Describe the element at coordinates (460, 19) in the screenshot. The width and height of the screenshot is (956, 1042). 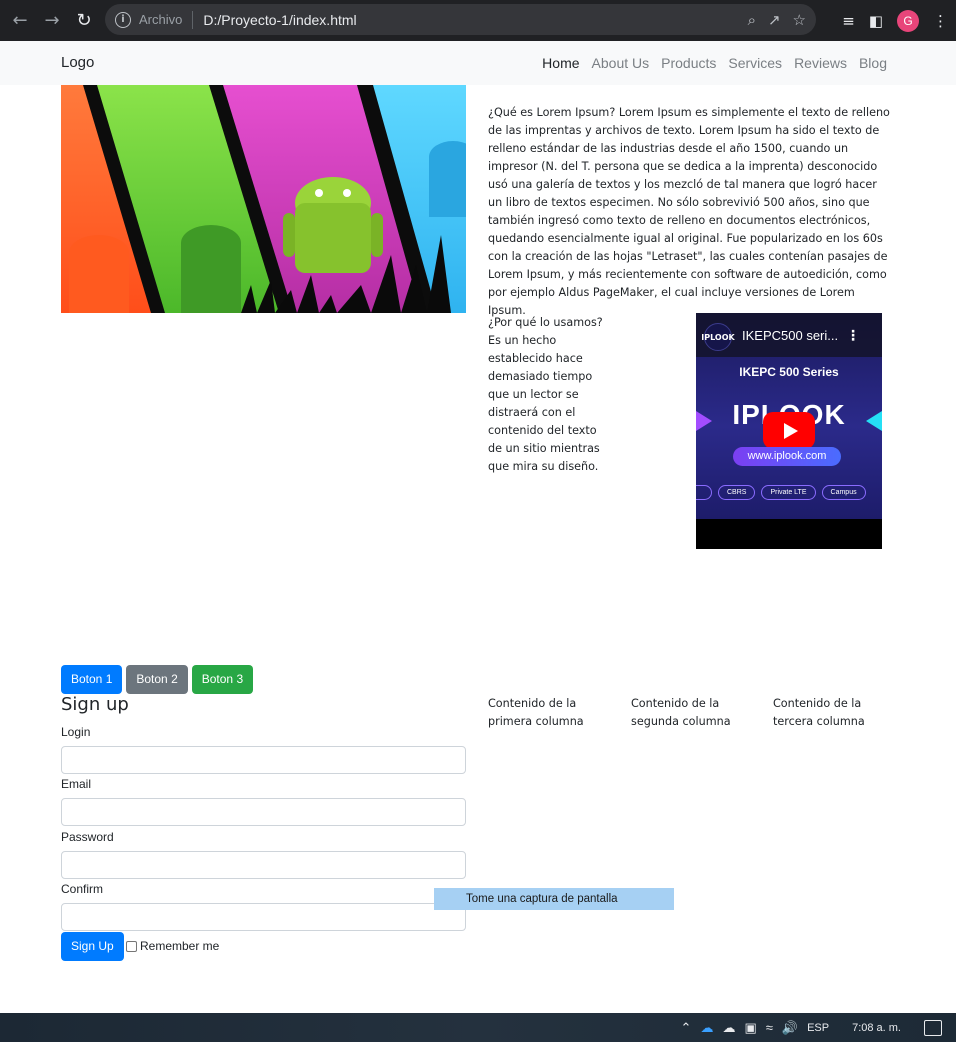
I see `address-bar: i Archivo D:/Proyecto-1/index.html ⌕ ↗ ☆` at that location.